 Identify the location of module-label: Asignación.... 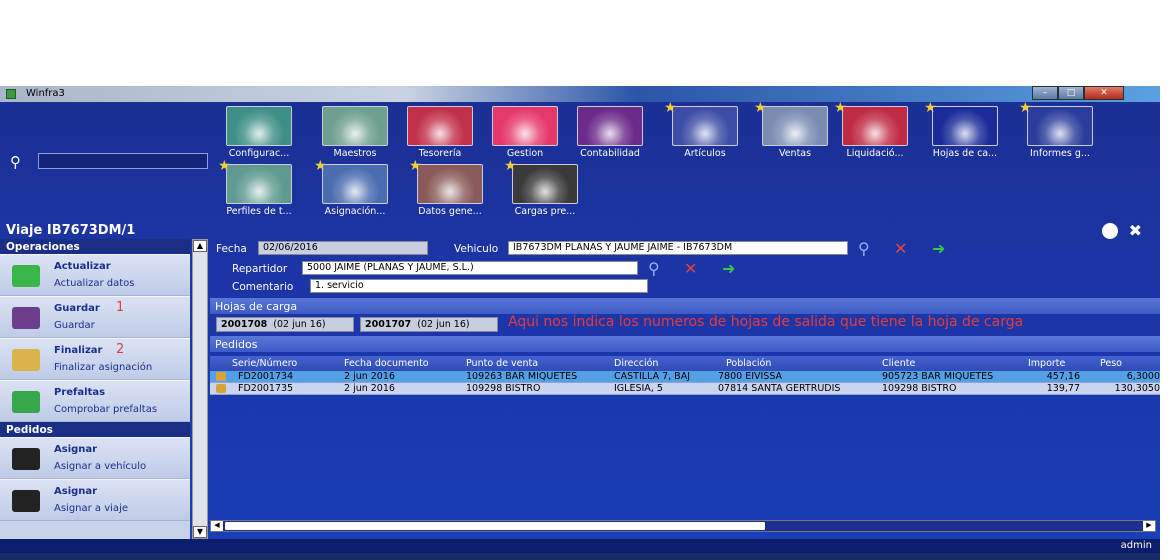
(355, 211).